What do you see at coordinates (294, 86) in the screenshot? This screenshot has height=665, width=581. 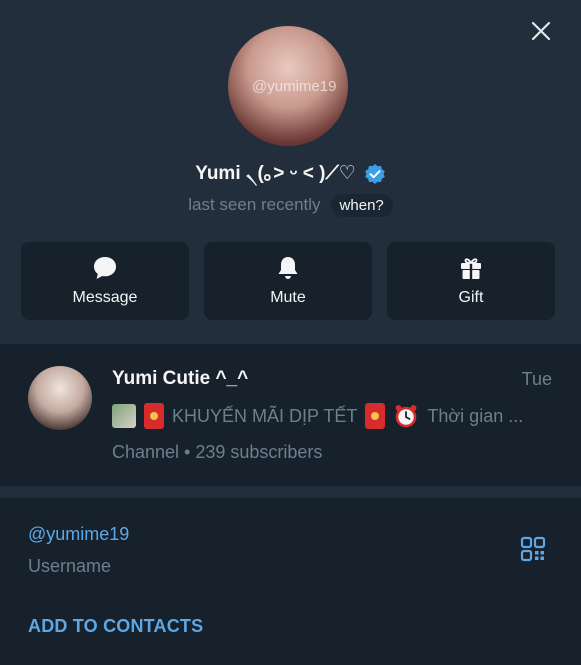 I see `avatar-watermark: @yumime19` at bounding box center [294, 86].